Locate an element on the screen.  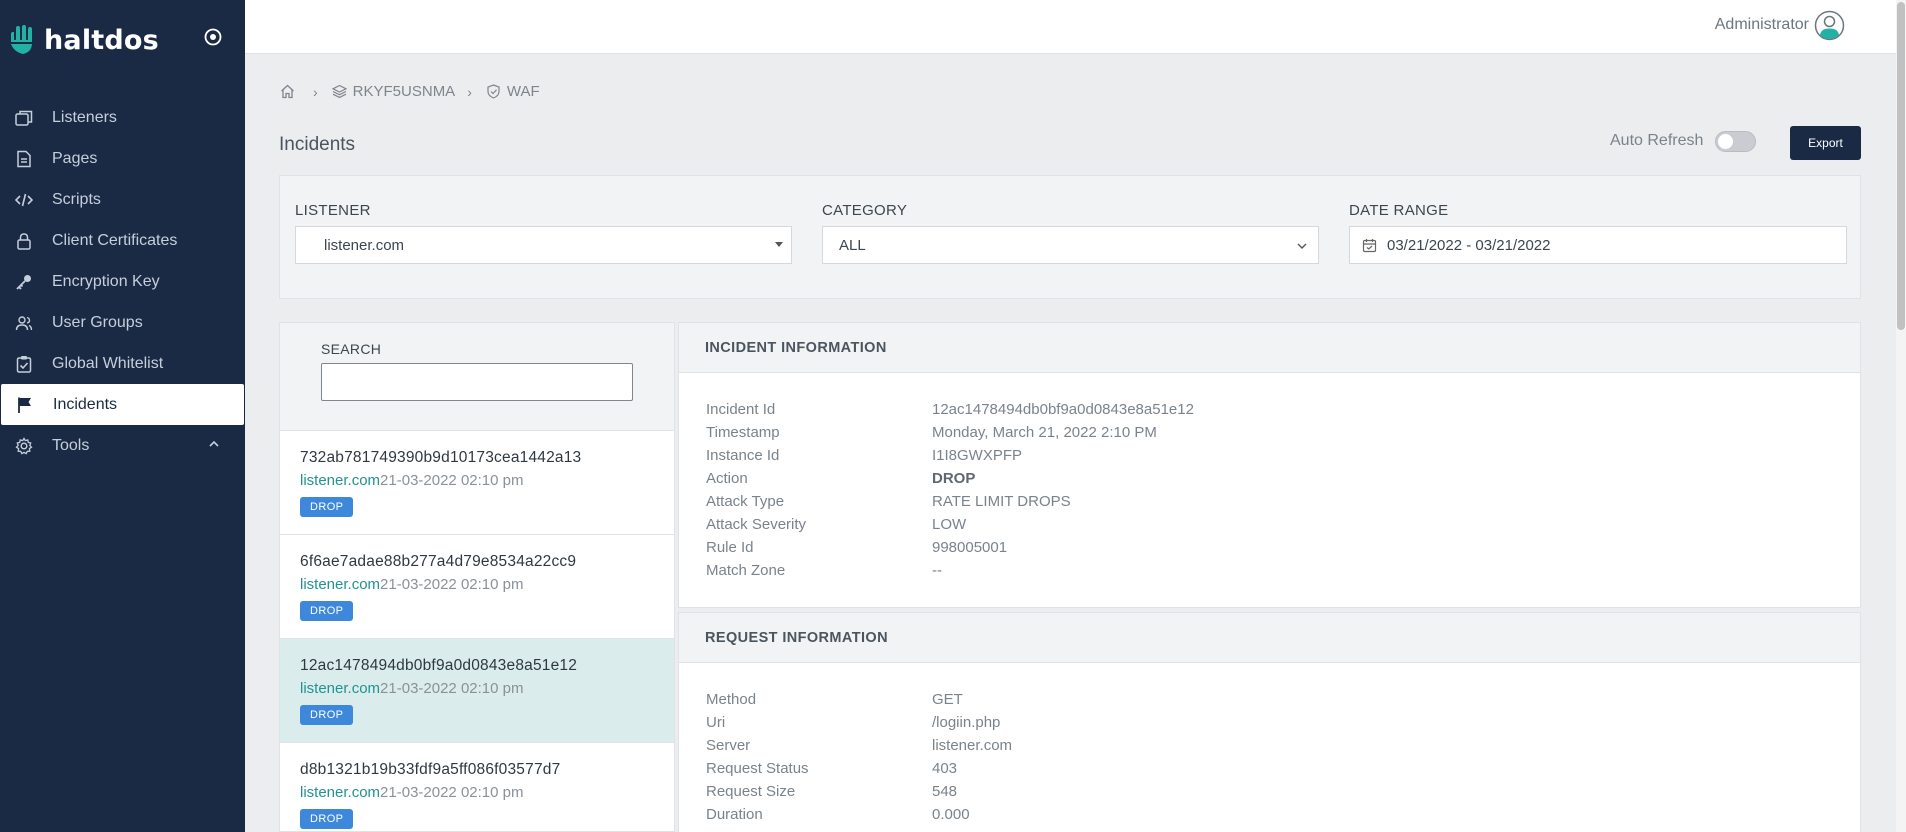
listener-label: LISTENER is located at coordinates (333, 210).